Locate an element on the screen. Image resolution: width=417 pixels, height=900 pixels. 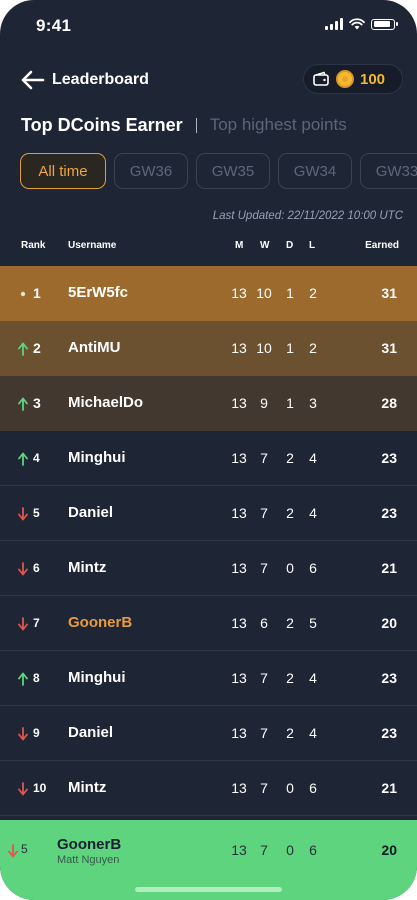
table-header: Rank Username M W D L Earned is located at coordinates (208, 247).